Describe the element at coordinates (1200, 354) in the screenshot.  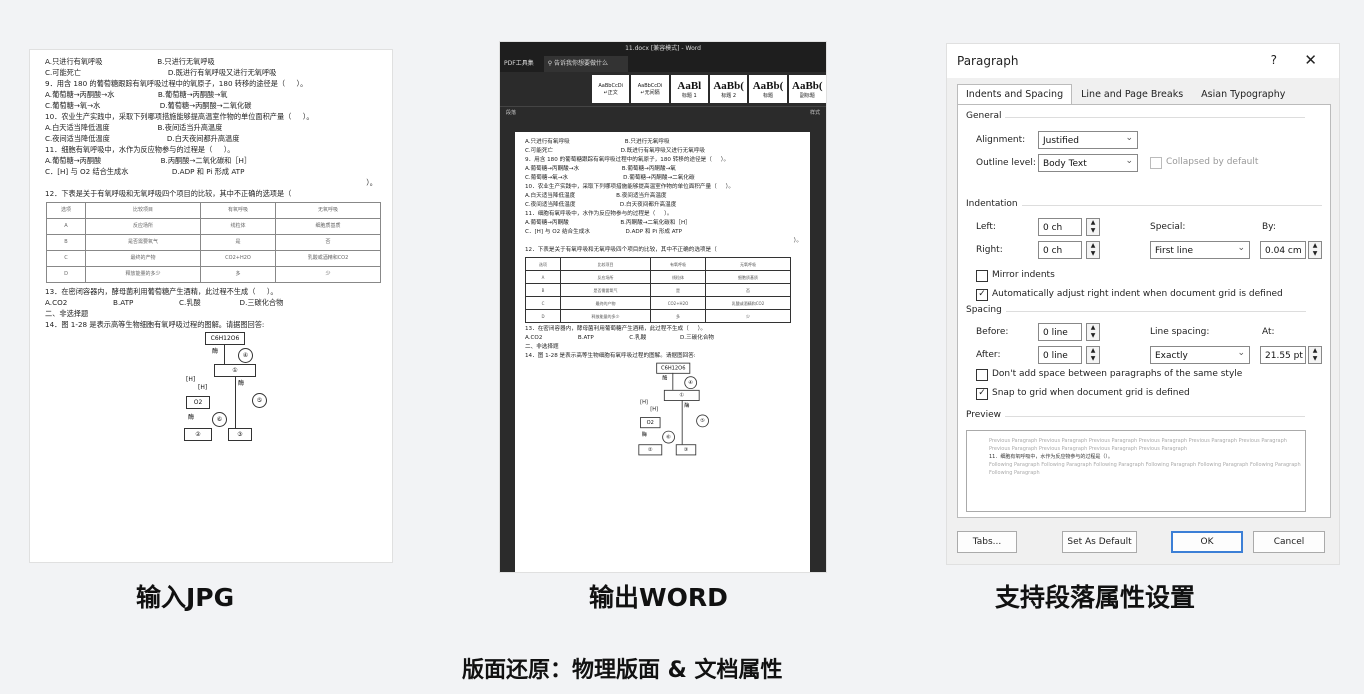
I see `line-spacing-select: Exactly` at that location.